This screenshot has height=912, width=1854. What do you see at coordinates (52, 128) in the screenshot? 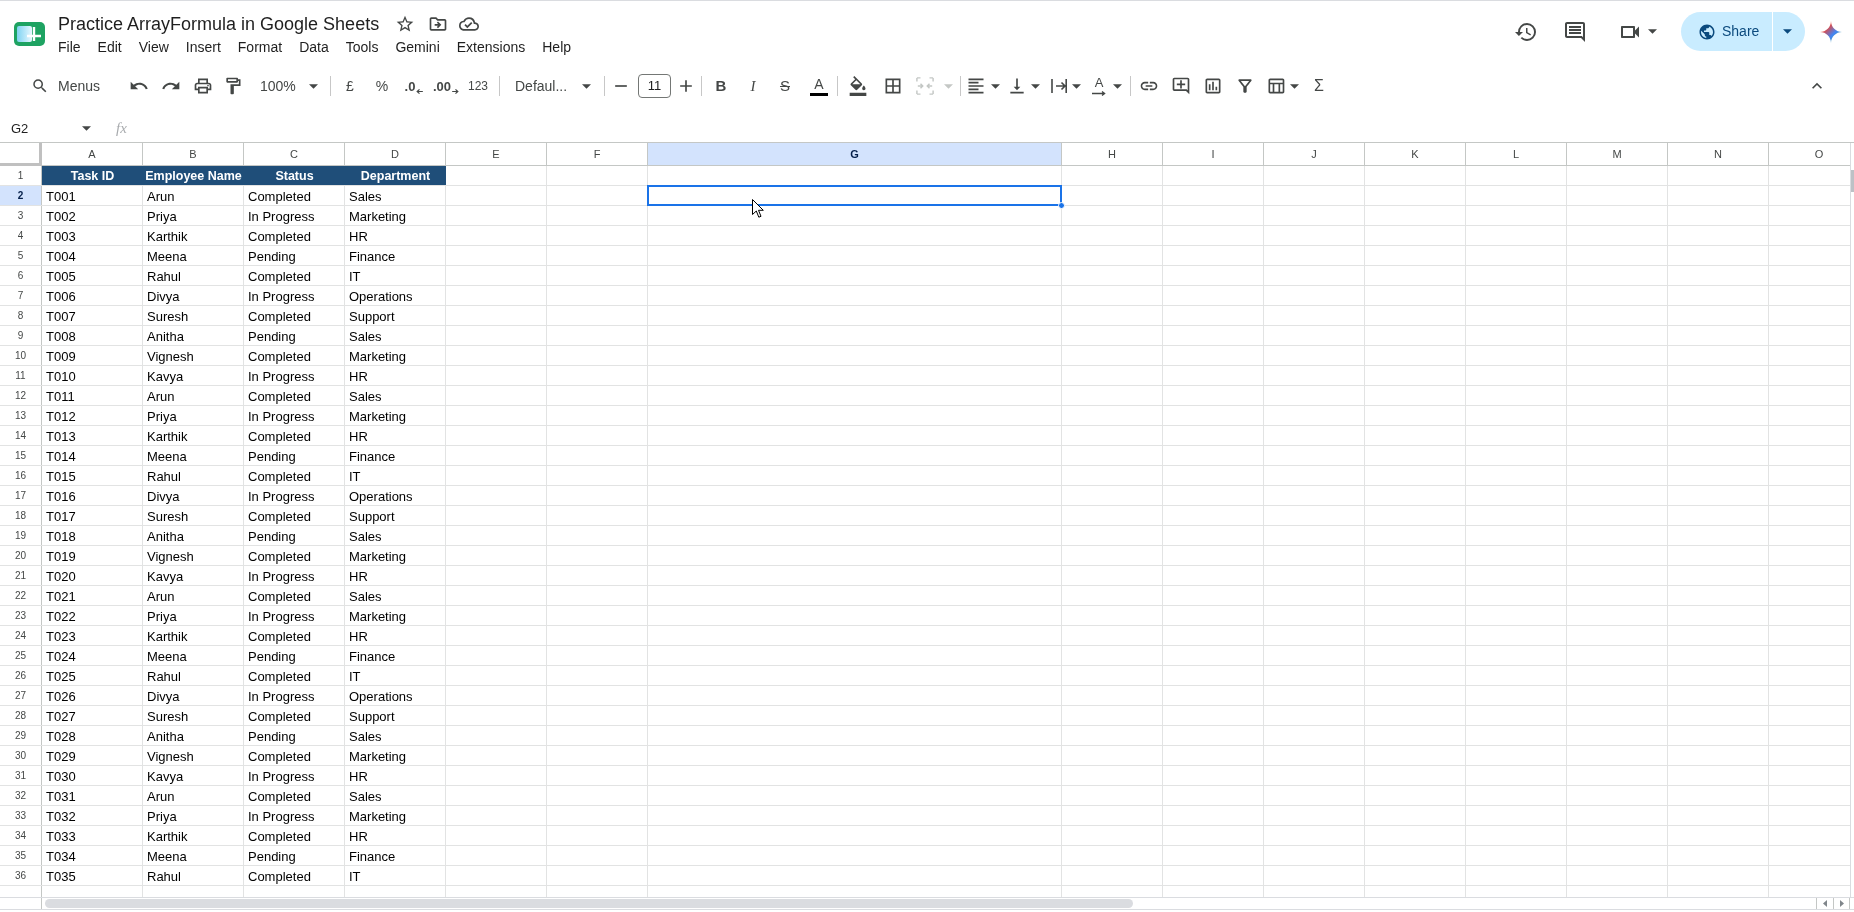
I see `name-box: G2` at bounding box center [52, 128].